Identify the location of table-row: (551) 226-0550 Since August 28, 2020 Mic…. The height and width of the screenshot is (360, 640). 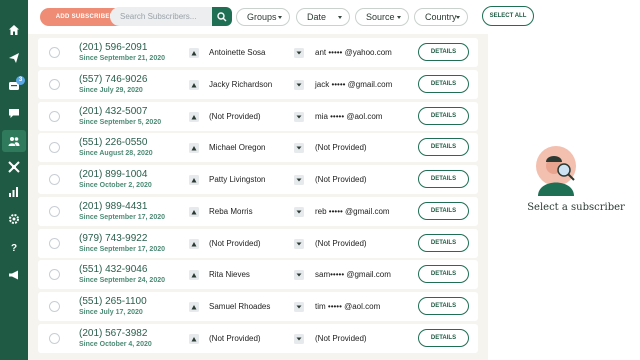
(258, 147).